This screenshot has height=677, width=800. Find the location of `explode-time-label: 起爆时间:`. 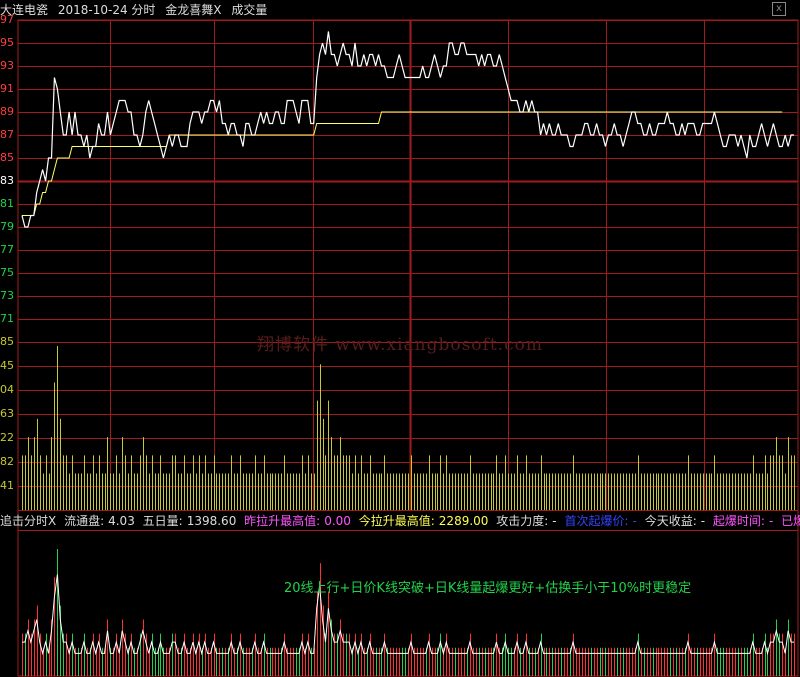

explode-time-label: 起爆时间: is located at coordinates (738, 521).